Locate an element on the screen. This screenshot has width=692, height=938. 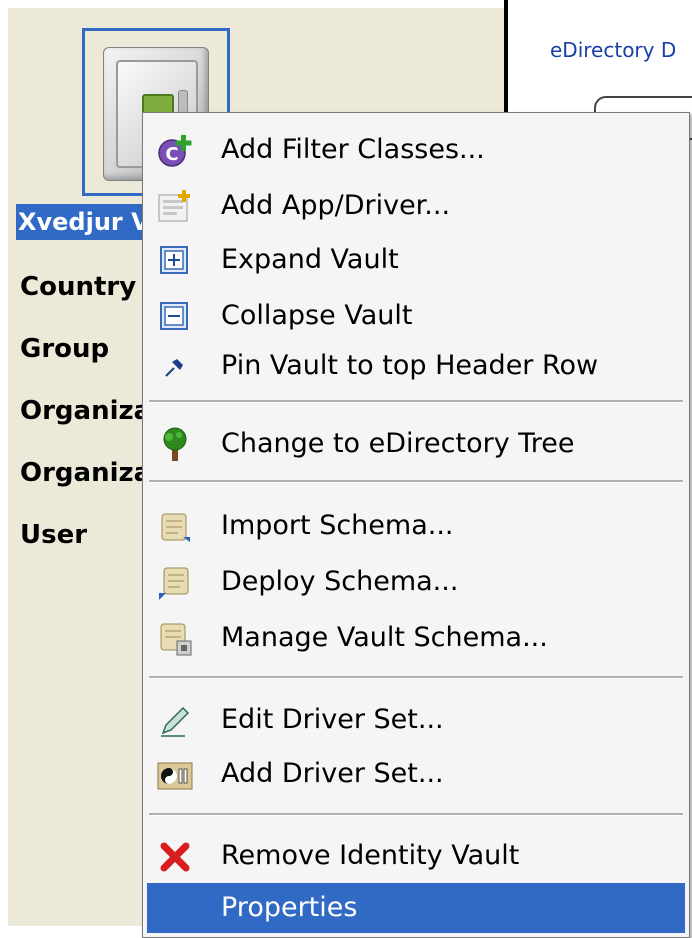
menu-item-properties: Properties is located at coordinates (416, 908).